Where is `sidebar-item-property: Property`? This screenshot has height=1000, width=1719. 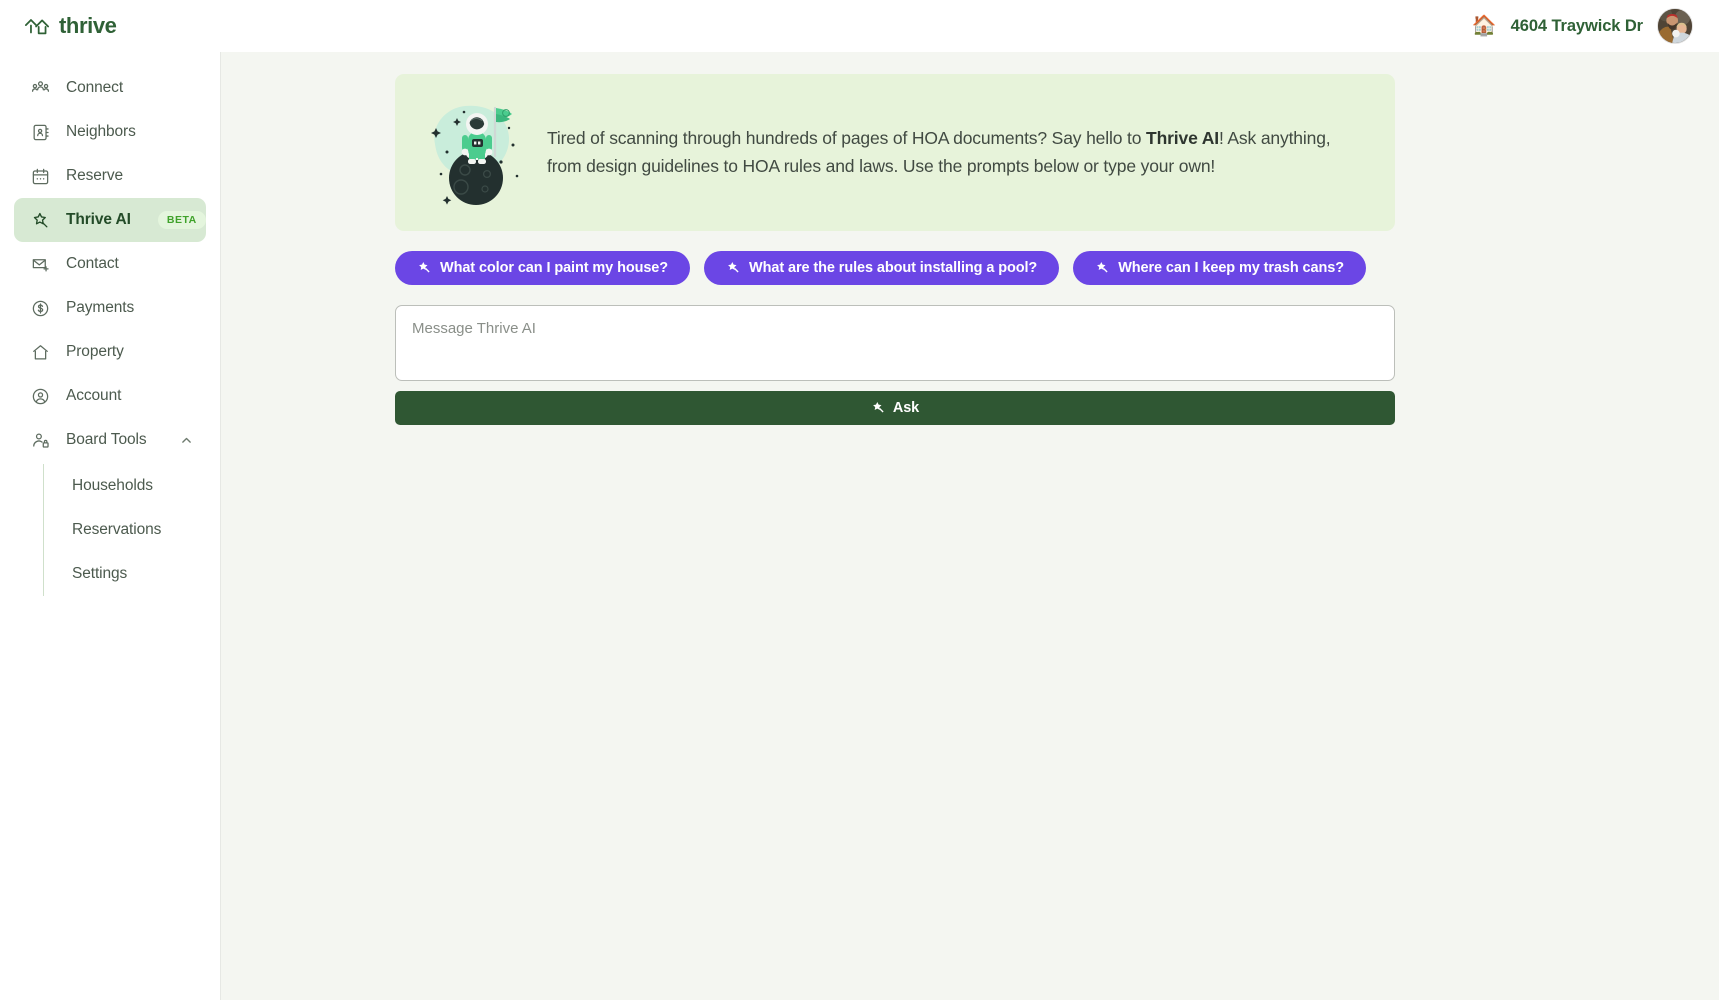
sidebar-item-property: Property is located at coordinates (110, 352).